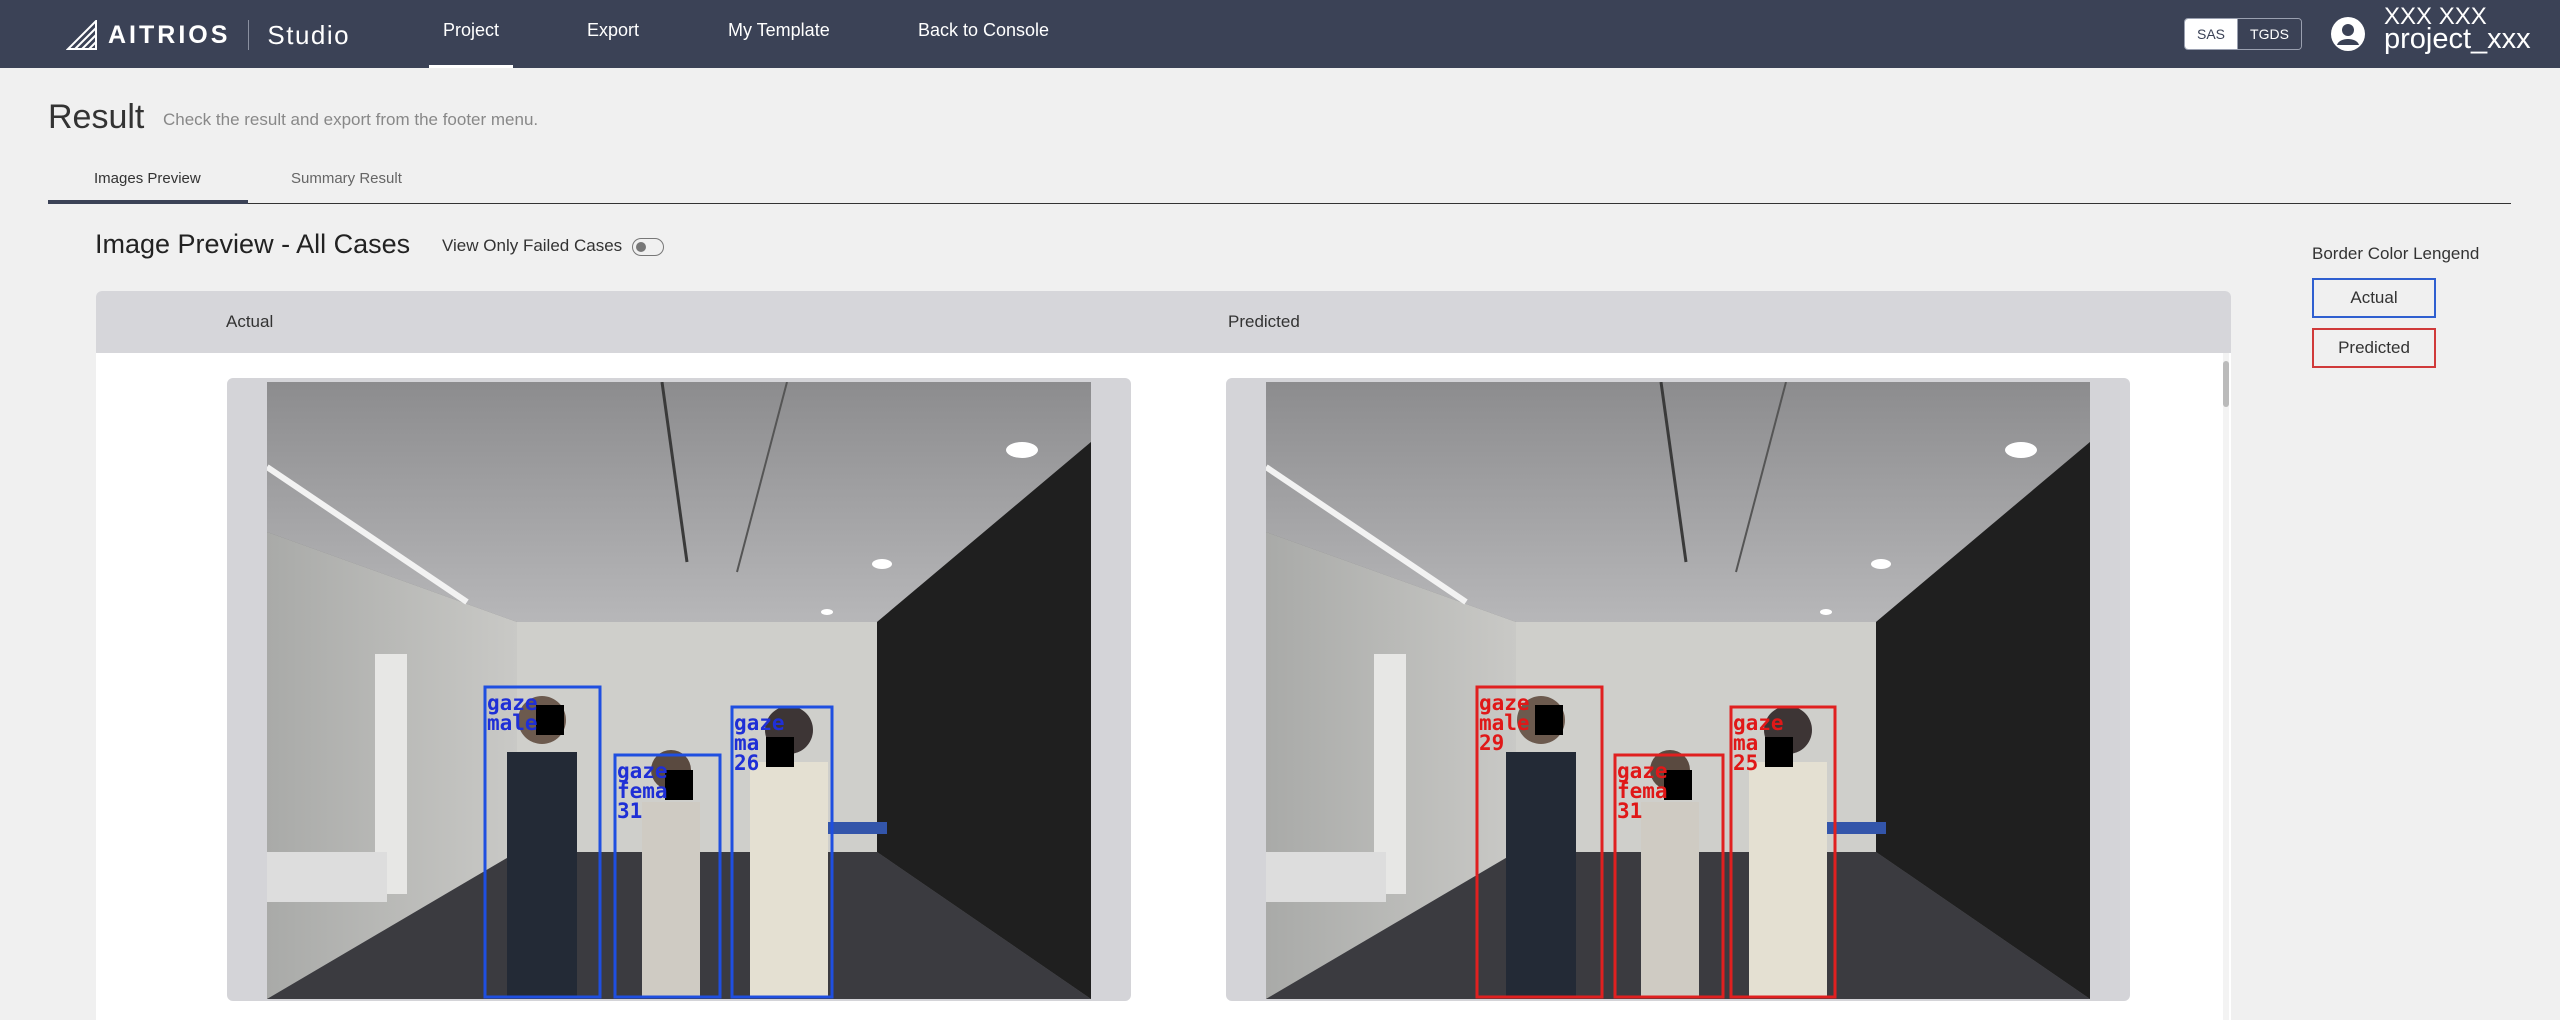  What do you see at coordinates (532, 245) in the screenshot?
I see `failed-cases-label: View Only Failed Cases` at bounding box center [532, 245].